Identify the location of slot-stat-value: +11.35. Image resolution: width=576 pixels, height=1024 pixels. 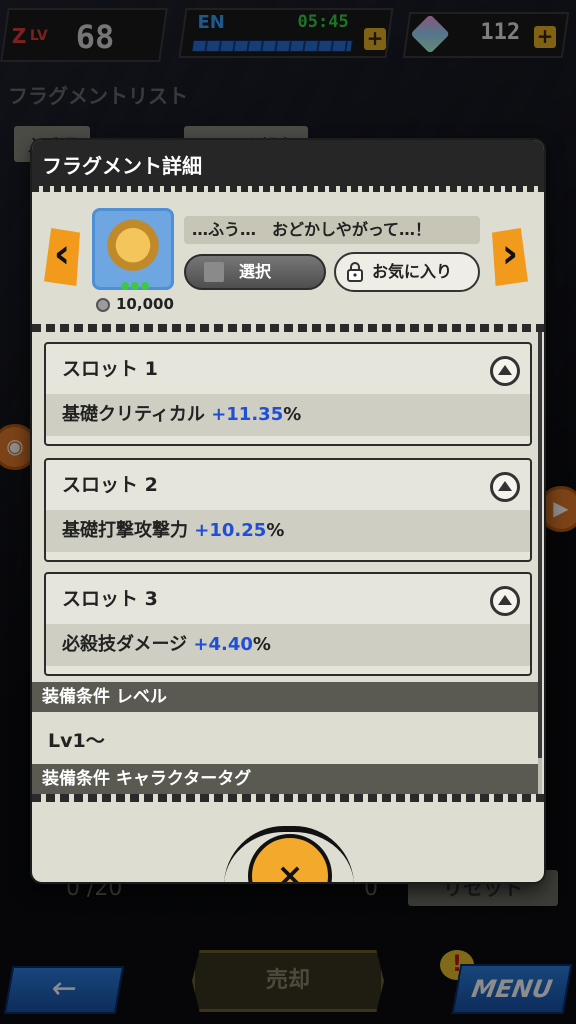
(247, 414).